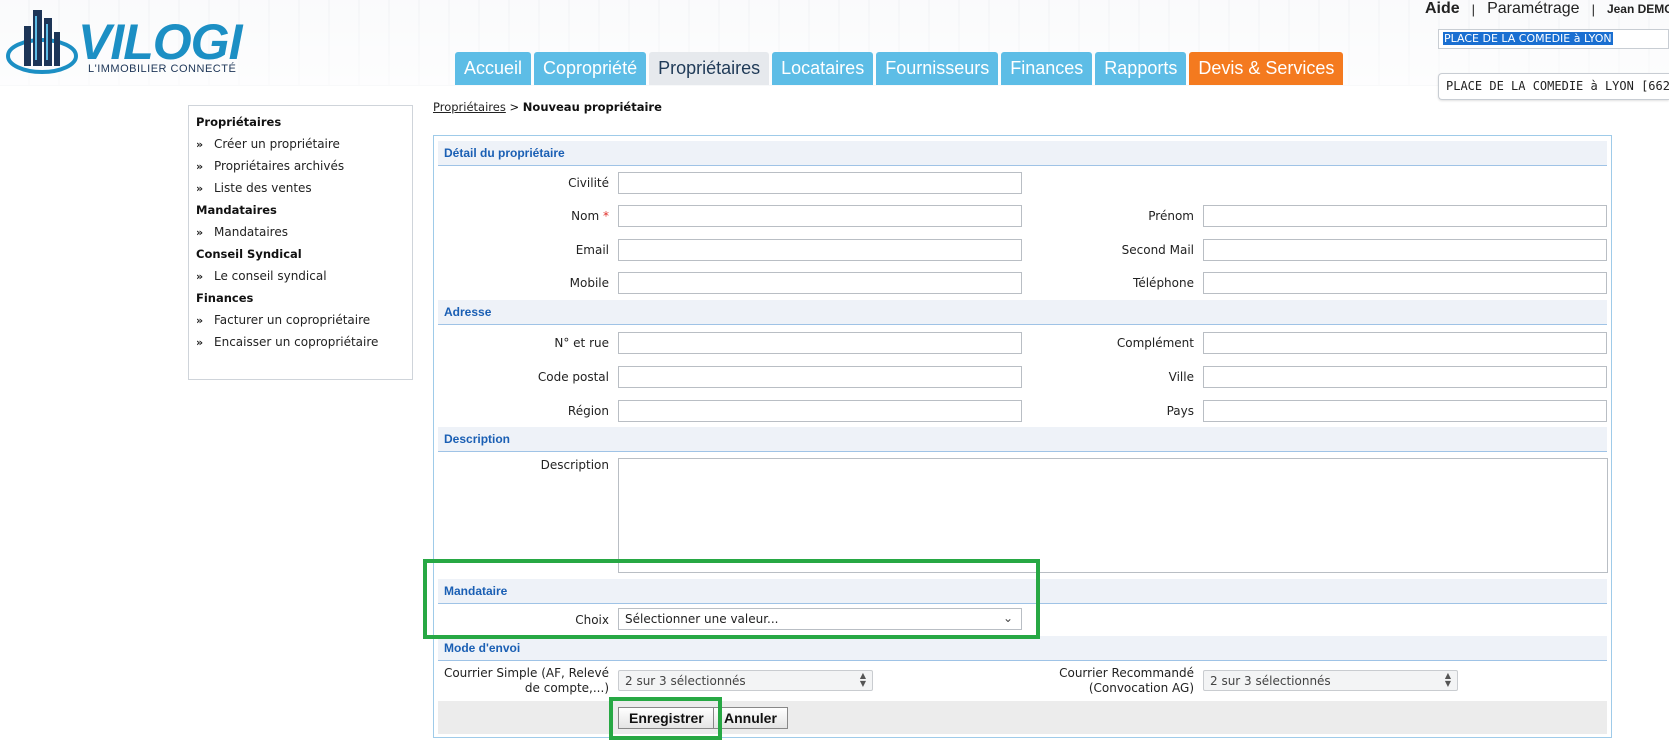 The image size is (1669, 745). Describe the element at coordinates (606, 216) in the screenshot. I see `required-asterisk: *` at that location.